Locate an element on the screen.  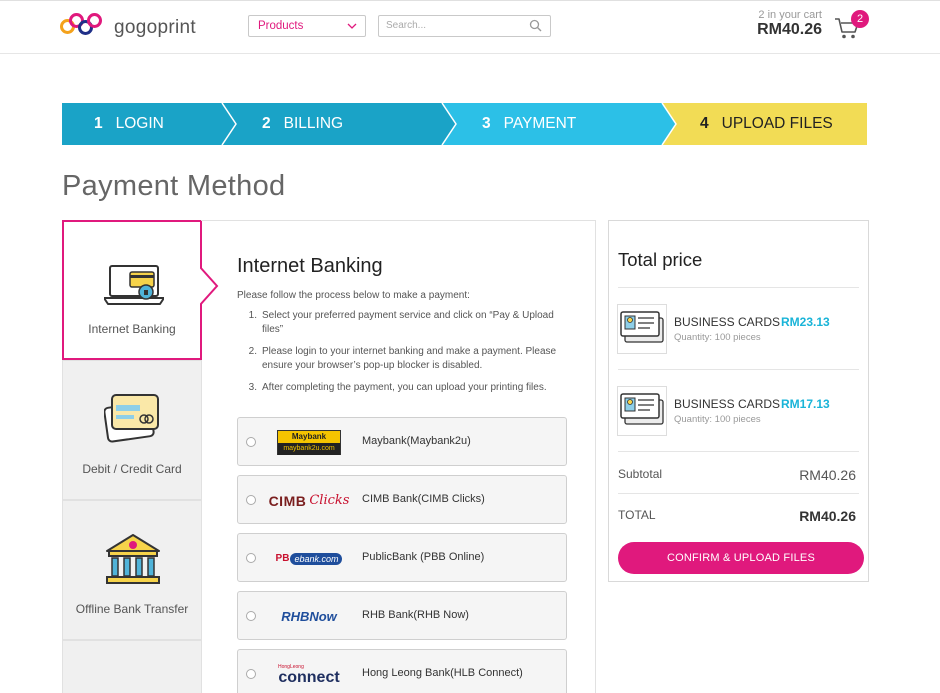
method-spacer is located at coordinates (132, 666).